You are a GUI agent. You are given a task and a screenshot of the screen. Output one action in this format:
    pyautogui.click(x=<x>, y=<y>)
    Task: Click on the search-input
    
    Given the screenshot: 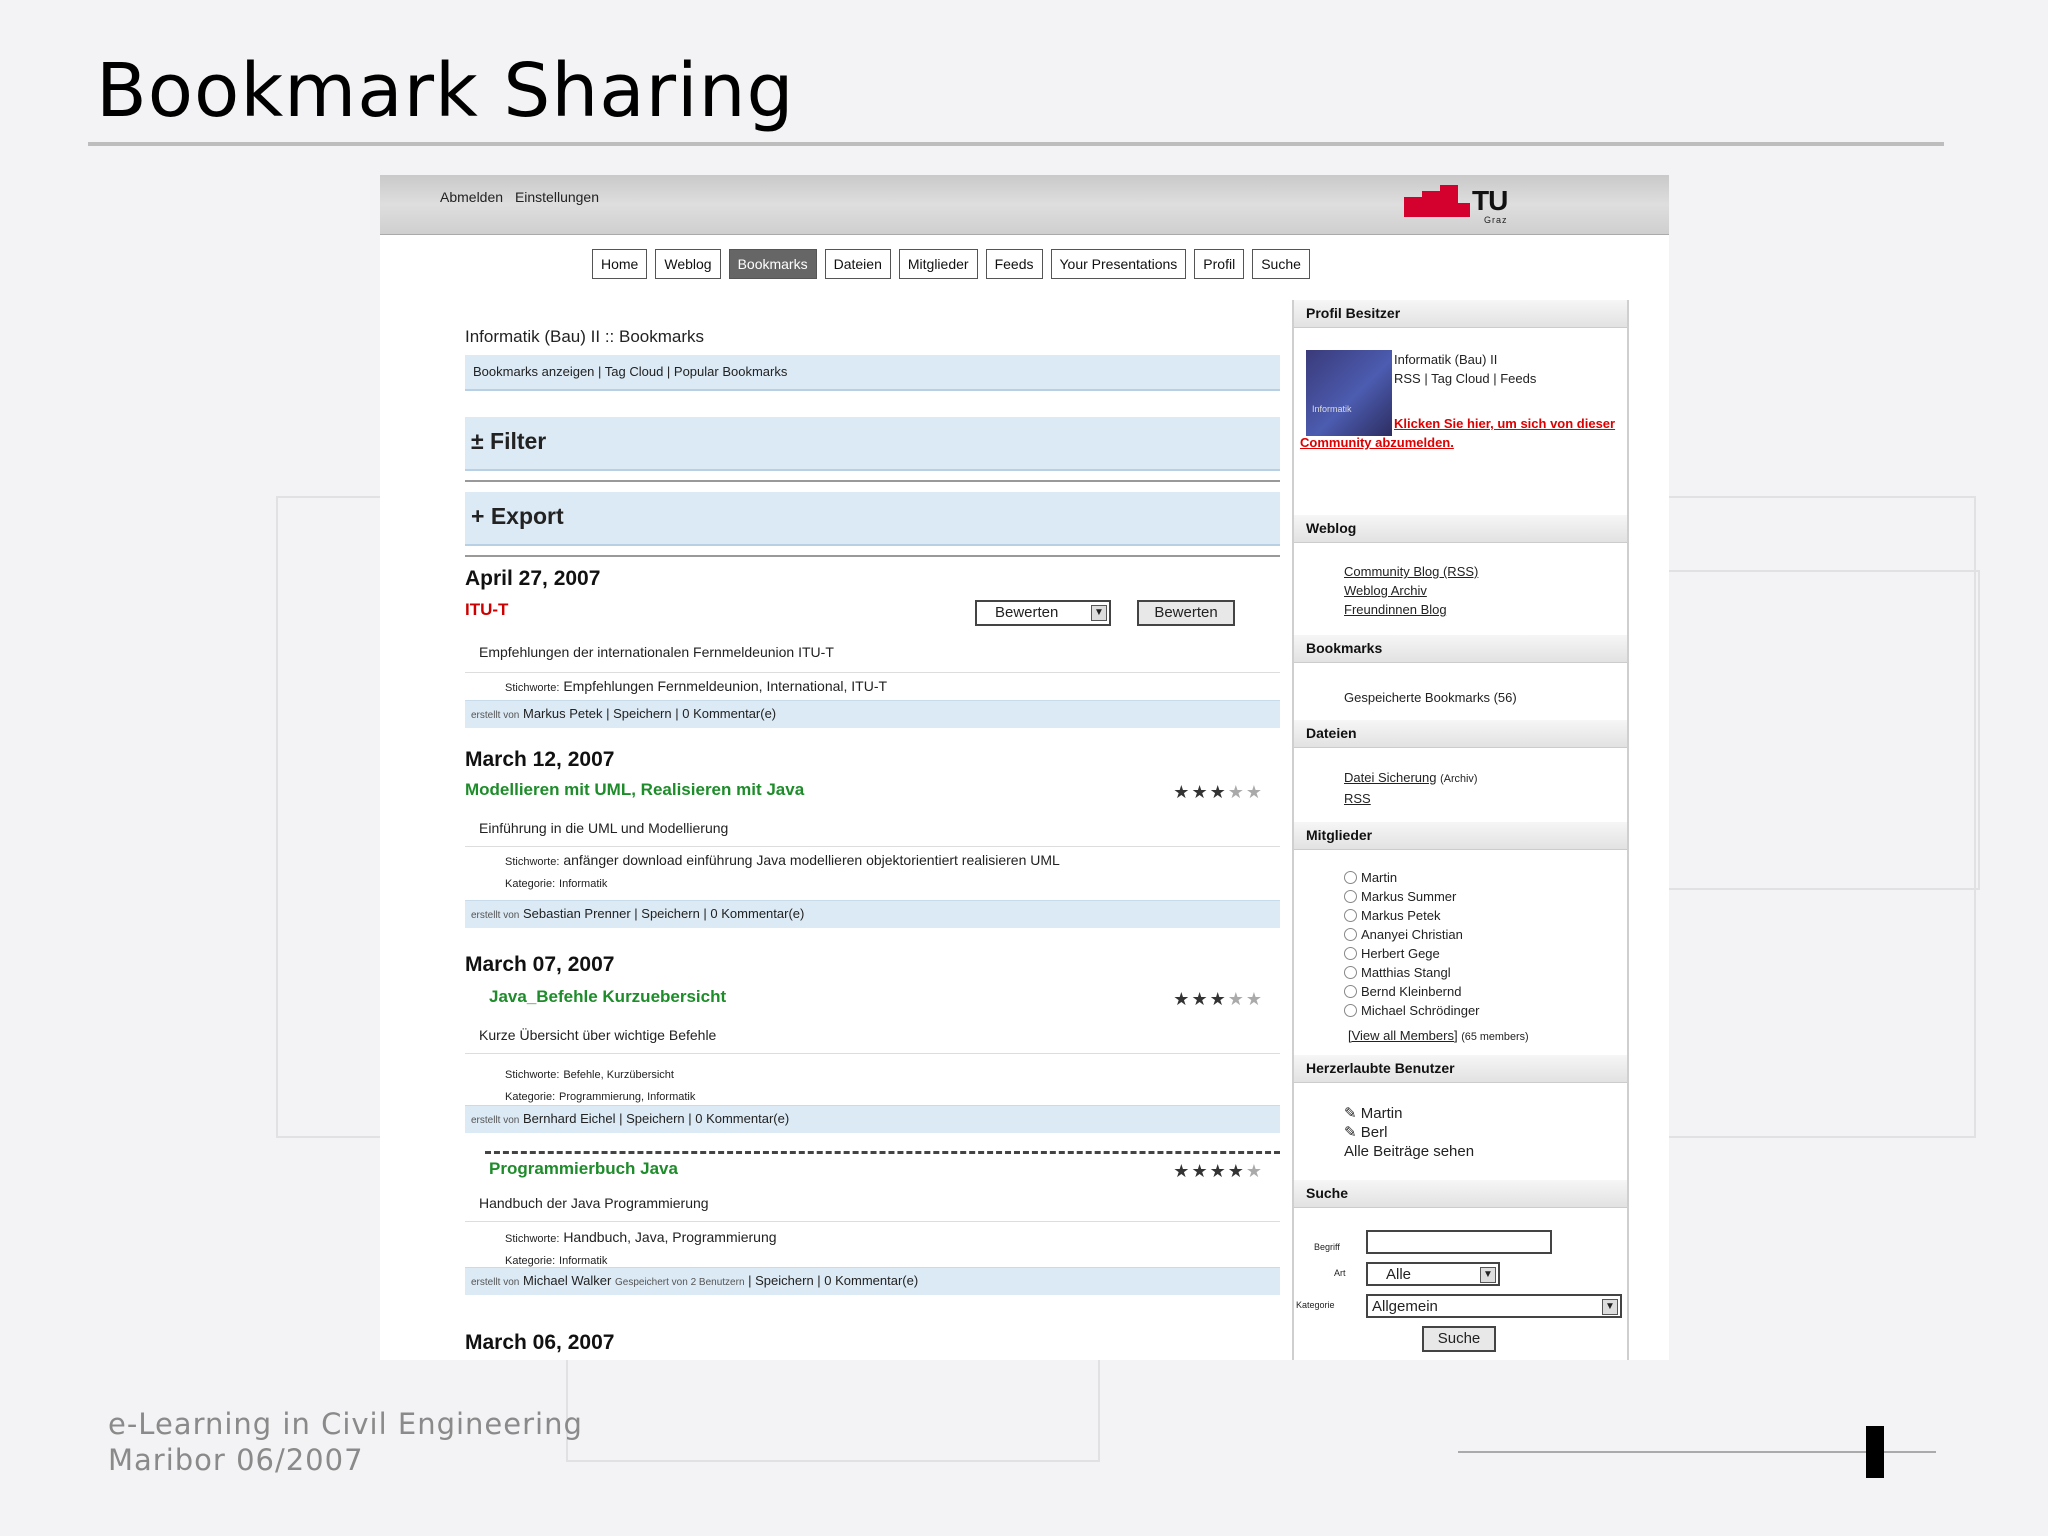 What is the action you would take?
    pyautogui.click(x=1459, y=1242)
    